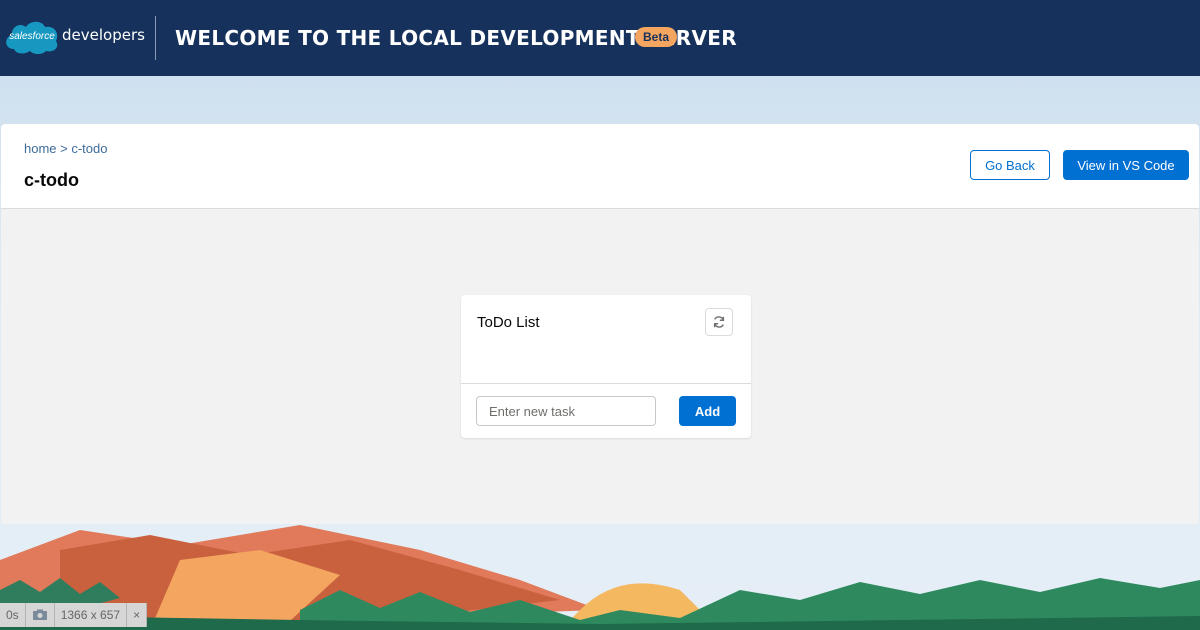 This screenshot has width=1200, height=630. What do you see at coordinates (13, 615) in the screenshot?
I see `recording-time: 0s` at bounding box center [13, 615].